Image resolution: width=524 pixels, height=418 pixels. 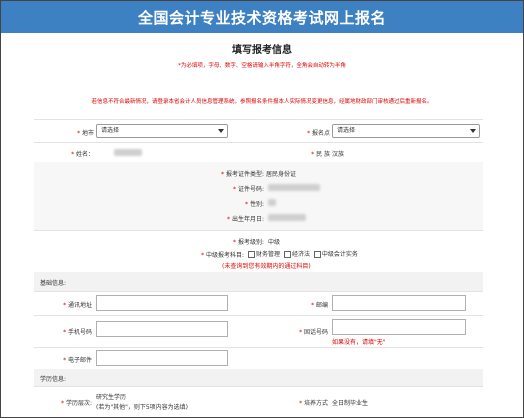 What do you see at coordinates (359, 342) in the screenshot?
I see `phone-hint: 如果没有，请填"无"` at bounding box center [359, 342].